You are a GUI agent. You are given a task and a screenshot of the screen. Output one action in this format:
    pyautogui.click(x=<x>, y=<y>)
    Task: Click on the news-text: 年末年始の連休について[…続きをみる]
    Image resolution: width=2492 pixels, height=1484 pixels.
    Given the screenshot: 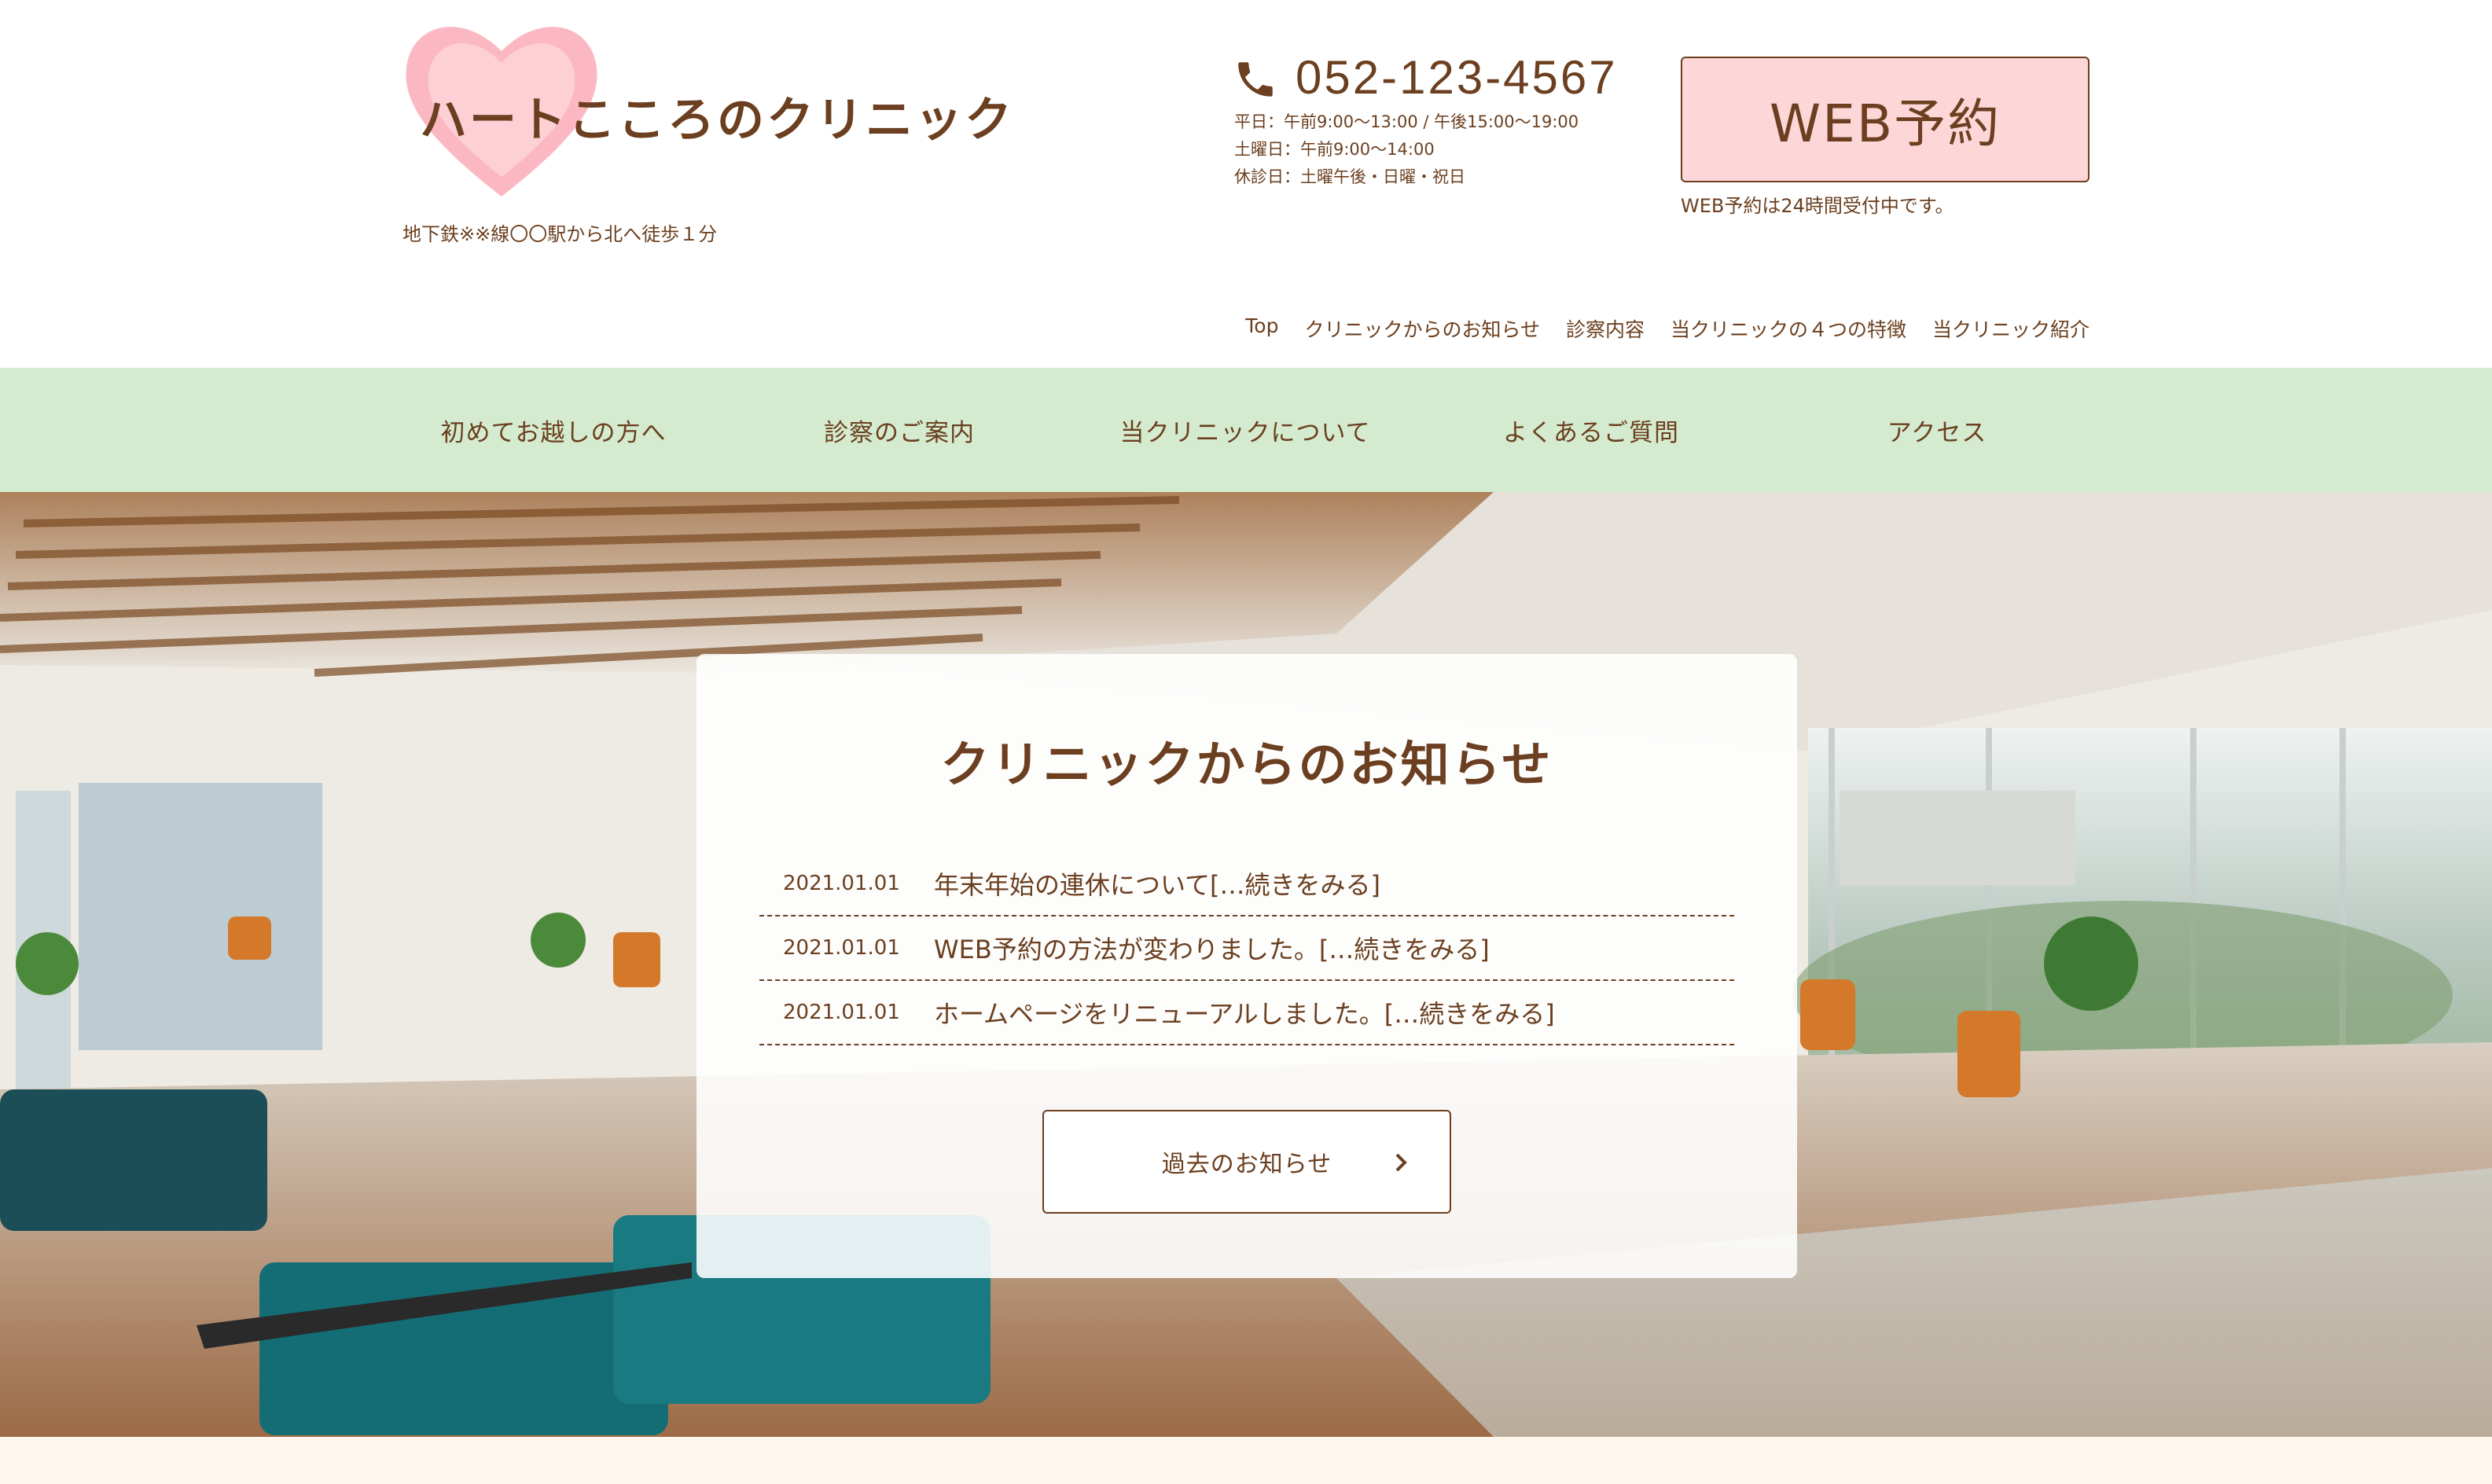 What is the action you would take?
    pyautogui.click(x=1157, y=884)
    